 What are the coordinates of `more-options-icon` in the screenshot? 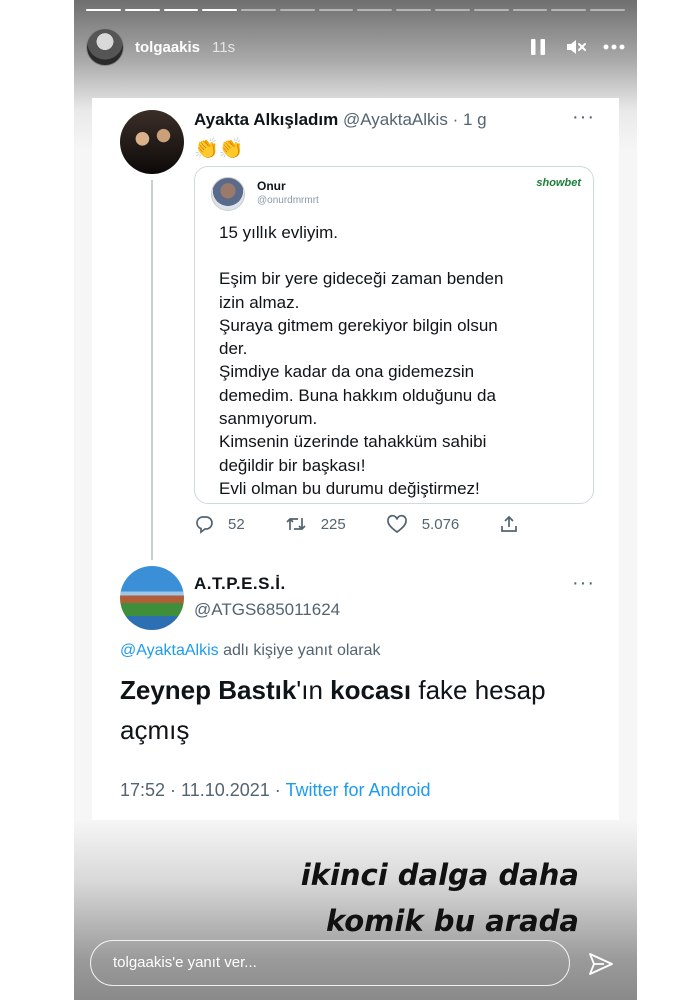 It's located at (614, 47).